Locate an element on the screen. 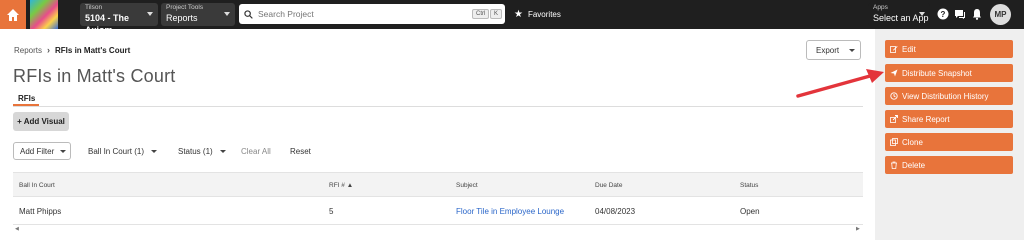 This screenshot has height=240, width=1024. view-distribution-history-button: View Distribution History is located at coordinates (949, 96).